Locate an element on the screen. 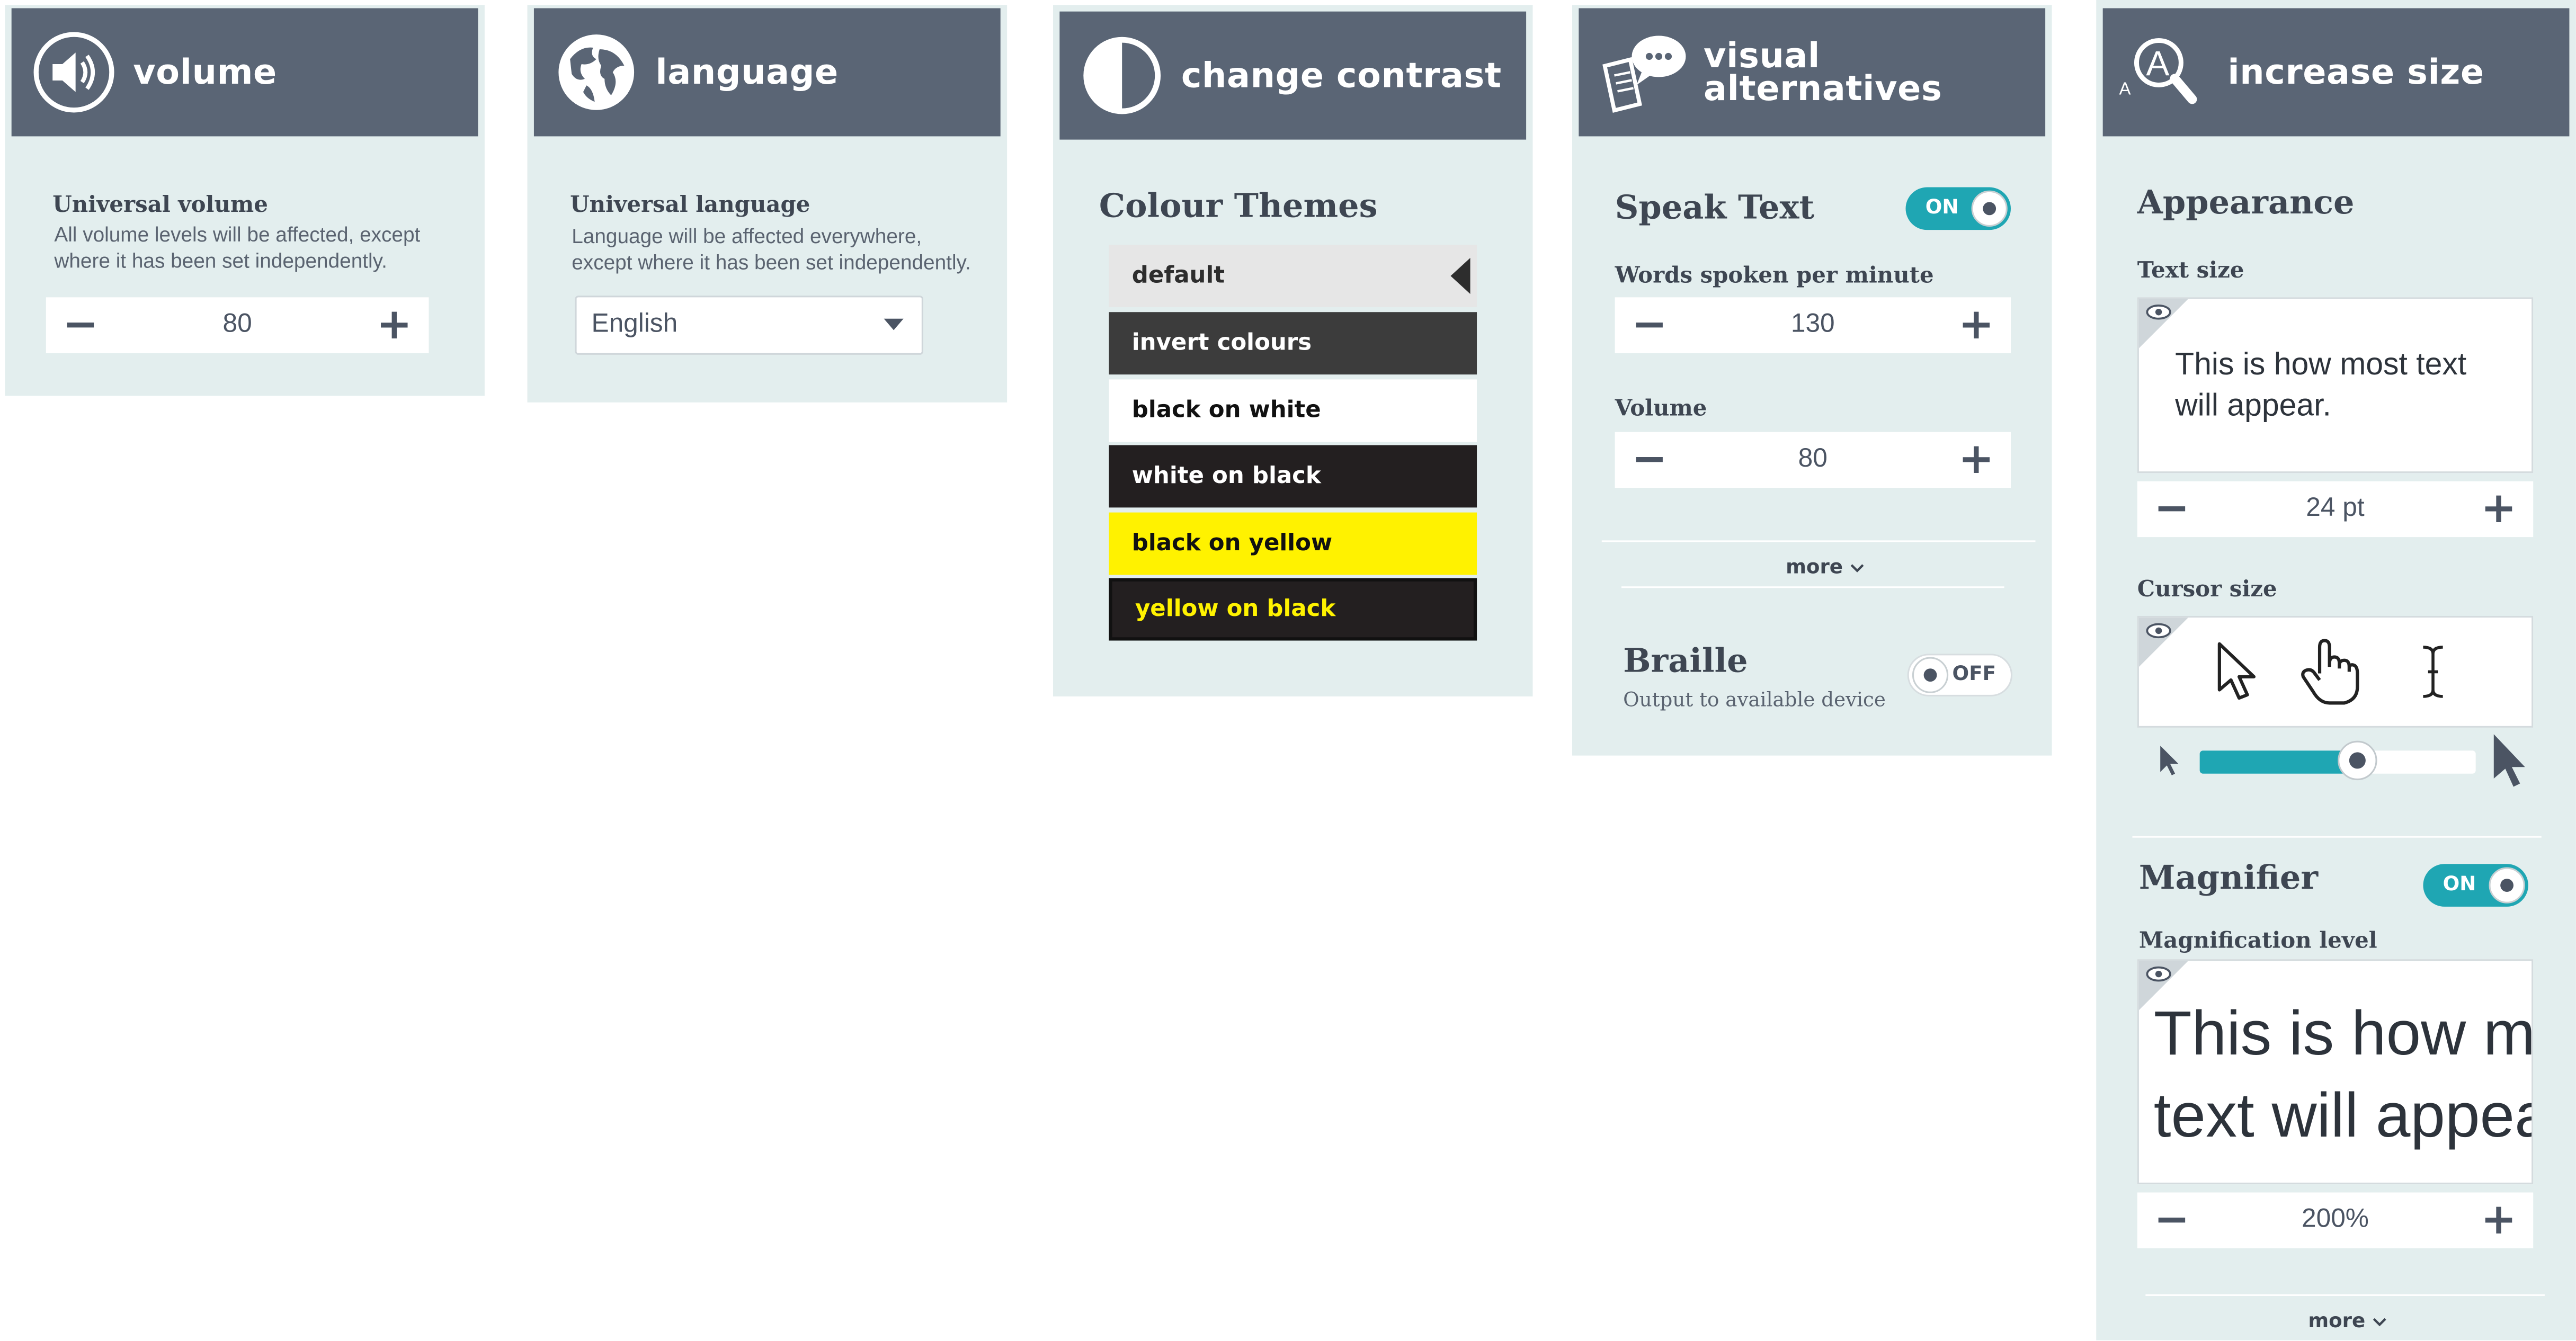 Image resolution: width=2576 pixels, height=1341 pixels. text-size-stepper: − 24 pt + is located at coordinates (2335, 510).